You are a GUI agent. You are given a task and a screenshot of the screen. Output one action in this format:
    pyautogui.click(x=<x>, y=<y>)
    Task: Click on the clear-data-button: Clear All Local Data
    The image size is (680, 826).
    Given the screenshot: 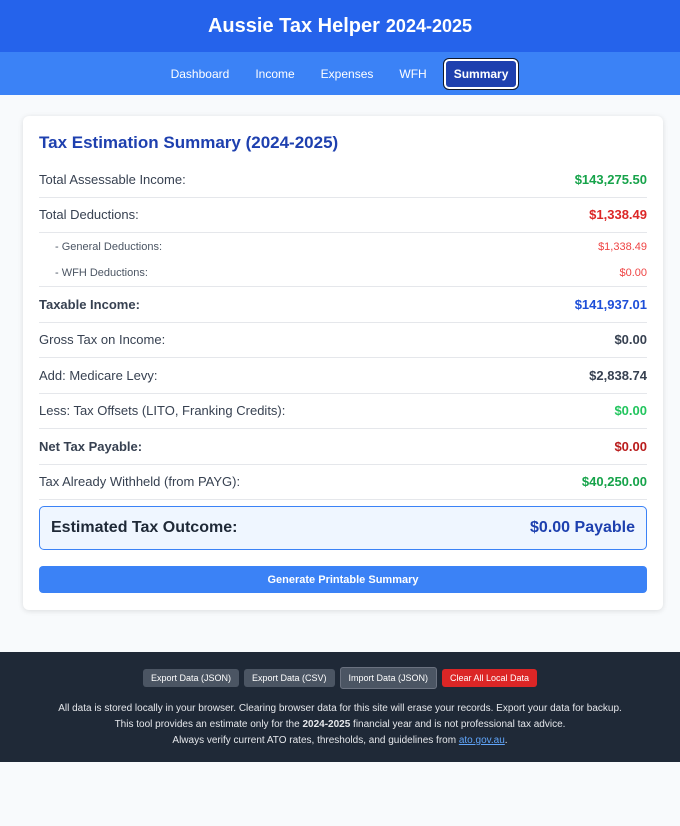 What is the action you would take?
    pyautogui.click(x=490, y=678)
    